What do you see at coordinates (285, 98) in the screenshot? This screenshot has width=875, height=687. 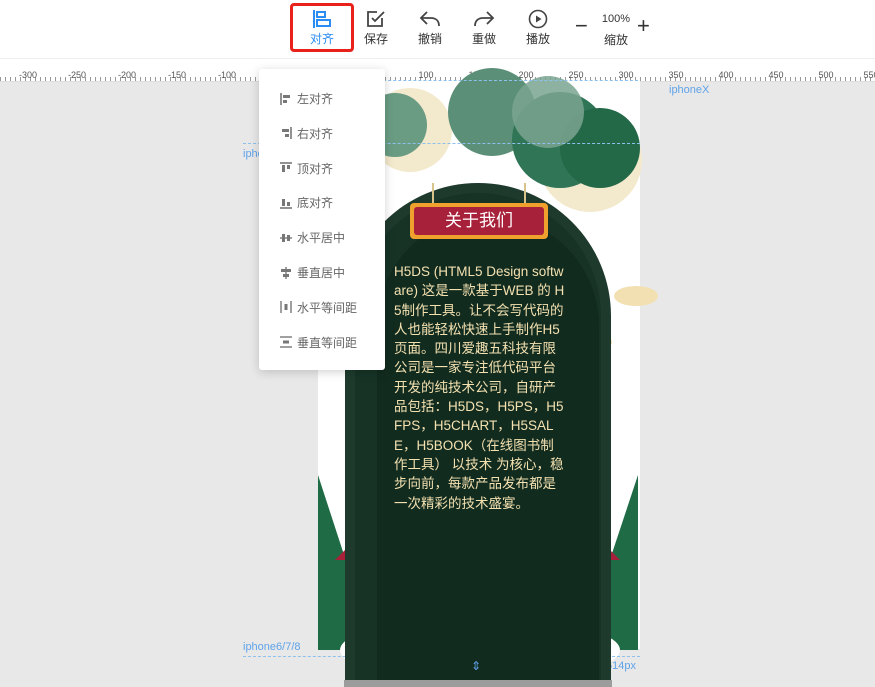 I see `align-left-icon` at bounding box center [285, 98].